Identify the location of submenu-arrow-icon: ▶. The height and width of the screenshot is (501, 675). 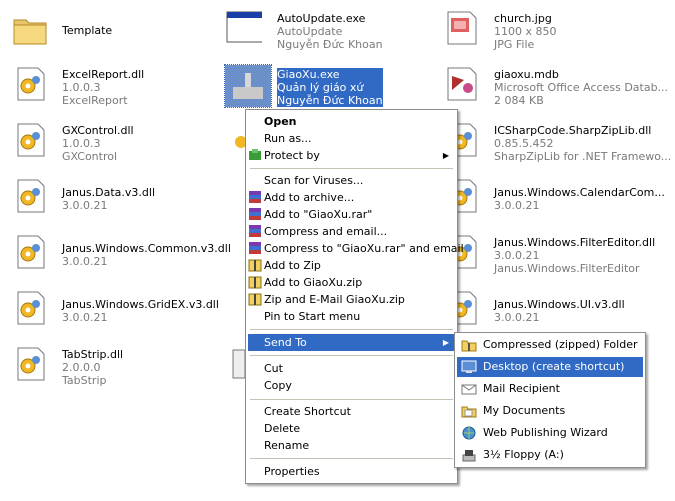
(445, 155).